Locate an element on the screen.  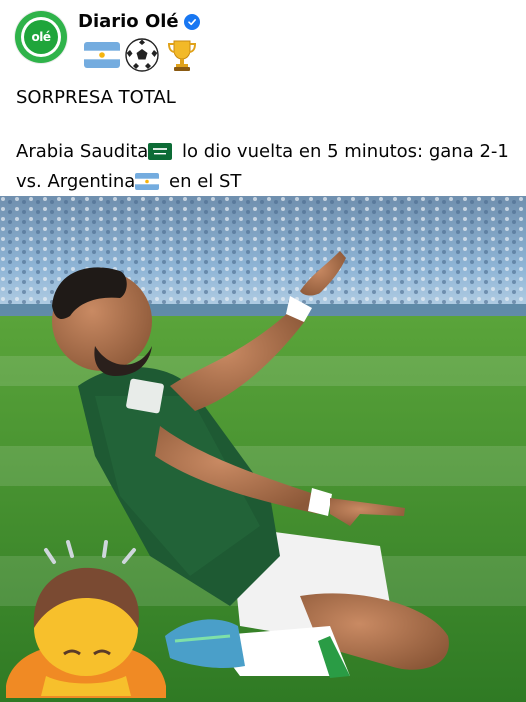
argentina-flag-icon is located at coordinates (102, 55).